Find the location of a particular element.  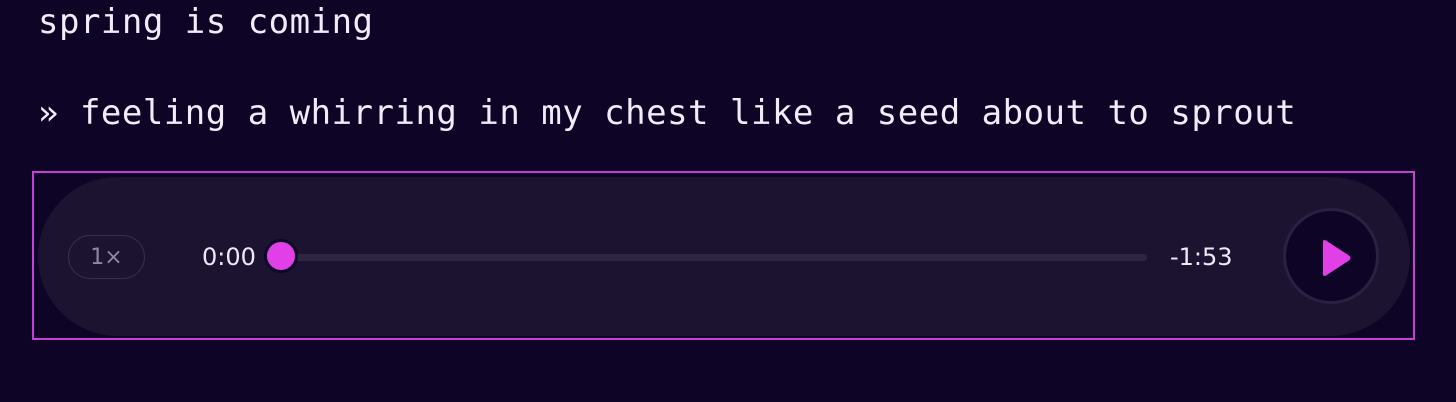

seek-bar-thumb is located at coordinates (281, 256).